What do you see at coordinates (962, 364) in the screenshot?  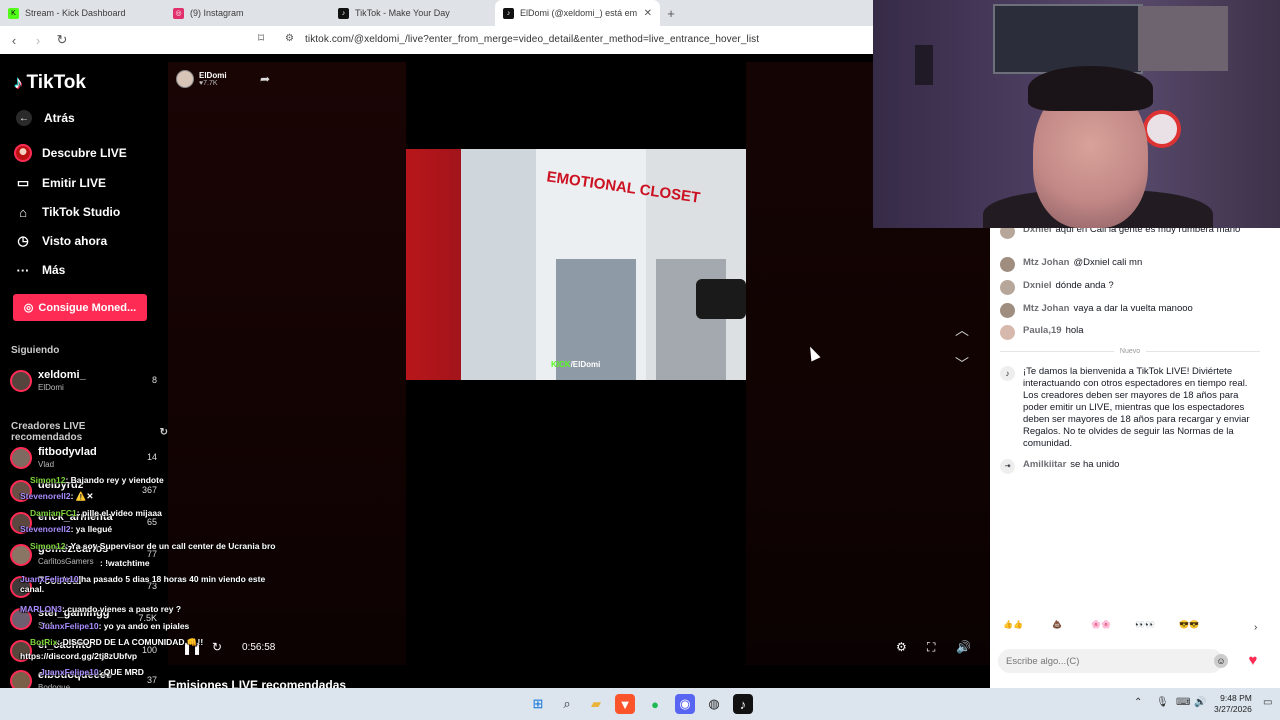 I see `chevron-down-icon: ﹀` at bounding box center [962, 364].